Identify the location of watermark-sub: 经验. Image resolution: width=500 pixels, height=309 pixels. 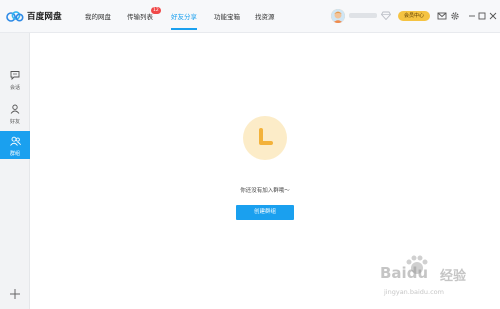
(453, 276).